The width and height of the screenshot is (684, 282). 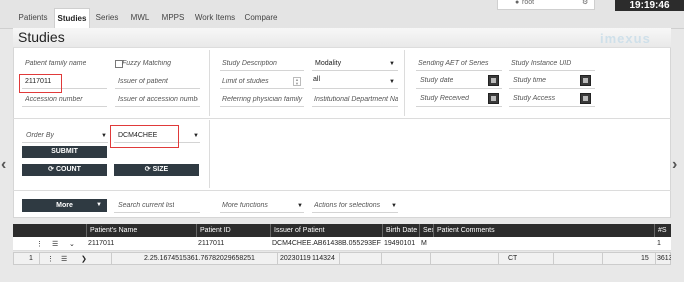 I want to click on chevron-right-icon: ❯, so click(x=84, y=258).